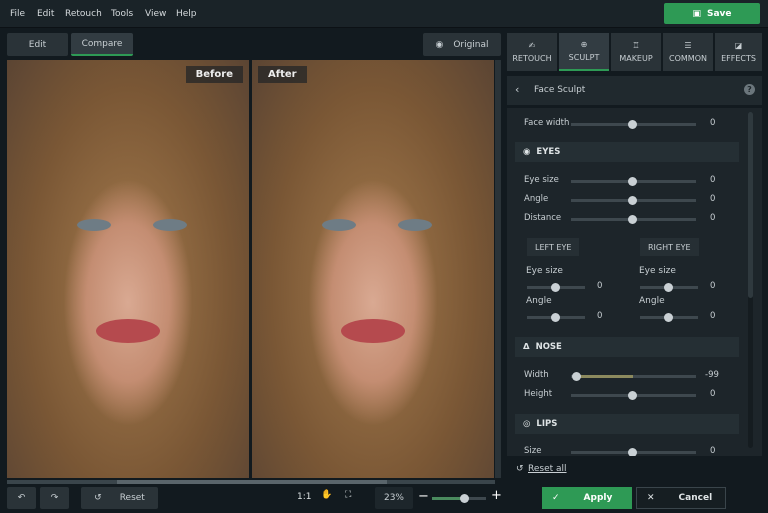 The image size is (768, 513). I want to click on left-eye-button: LEFT EYE, so click(553, 247).